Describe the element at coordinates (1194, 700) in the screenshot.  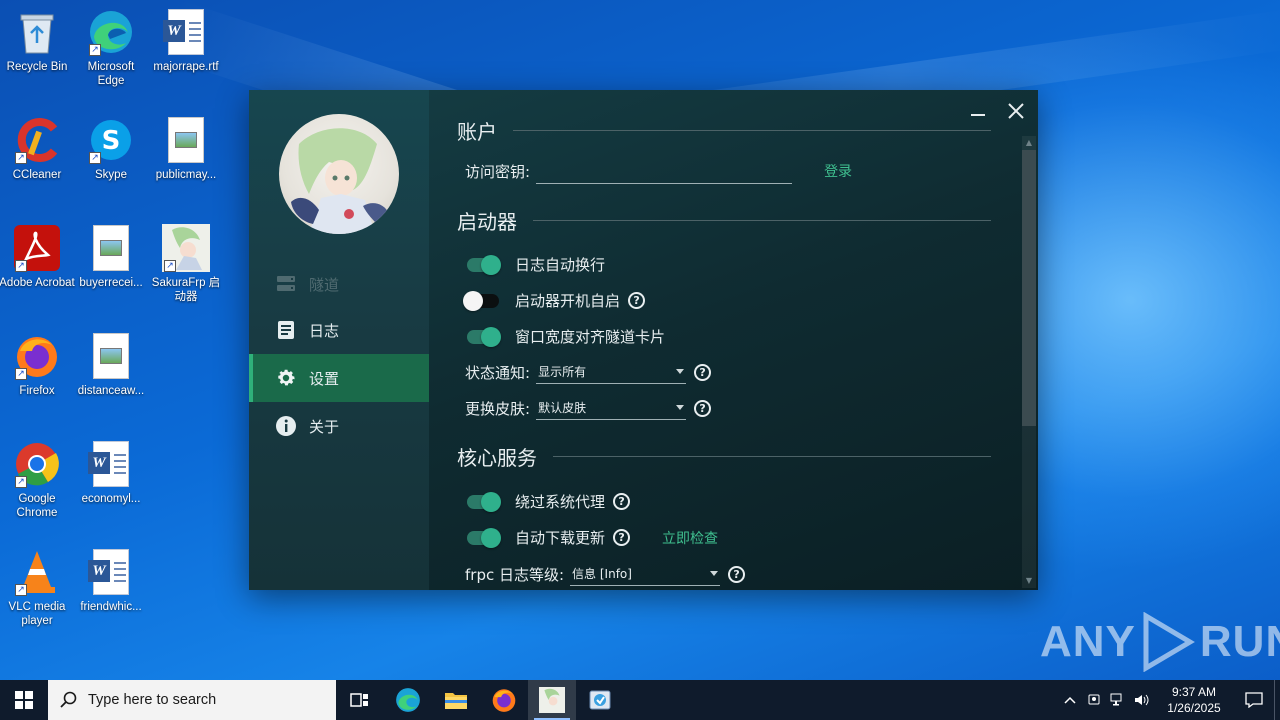
I see `taskbar-clock: 9:37 AM 1/26/2025` at that location.